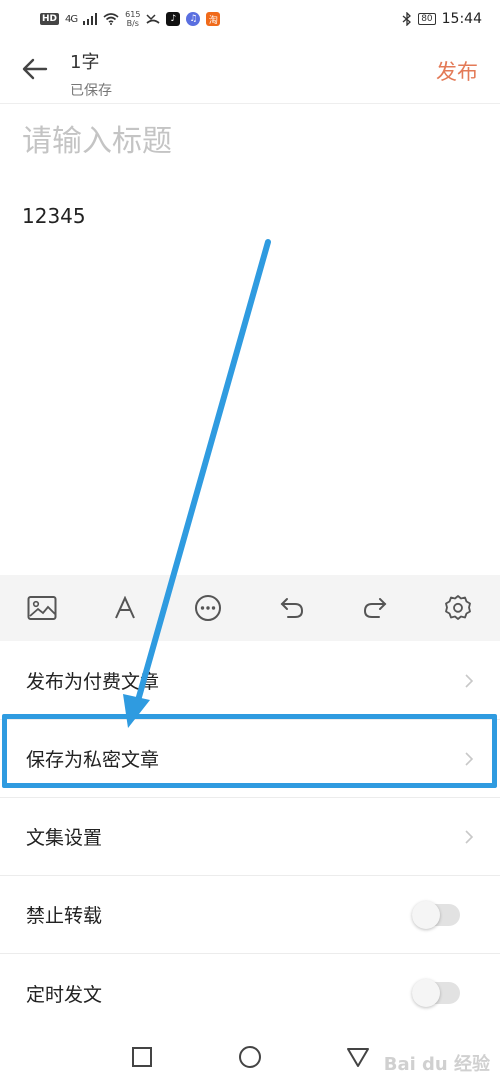  Describe the element at coordinates (213, 19) in the screenshot. I see `taobao-icon: 淘` at that location.